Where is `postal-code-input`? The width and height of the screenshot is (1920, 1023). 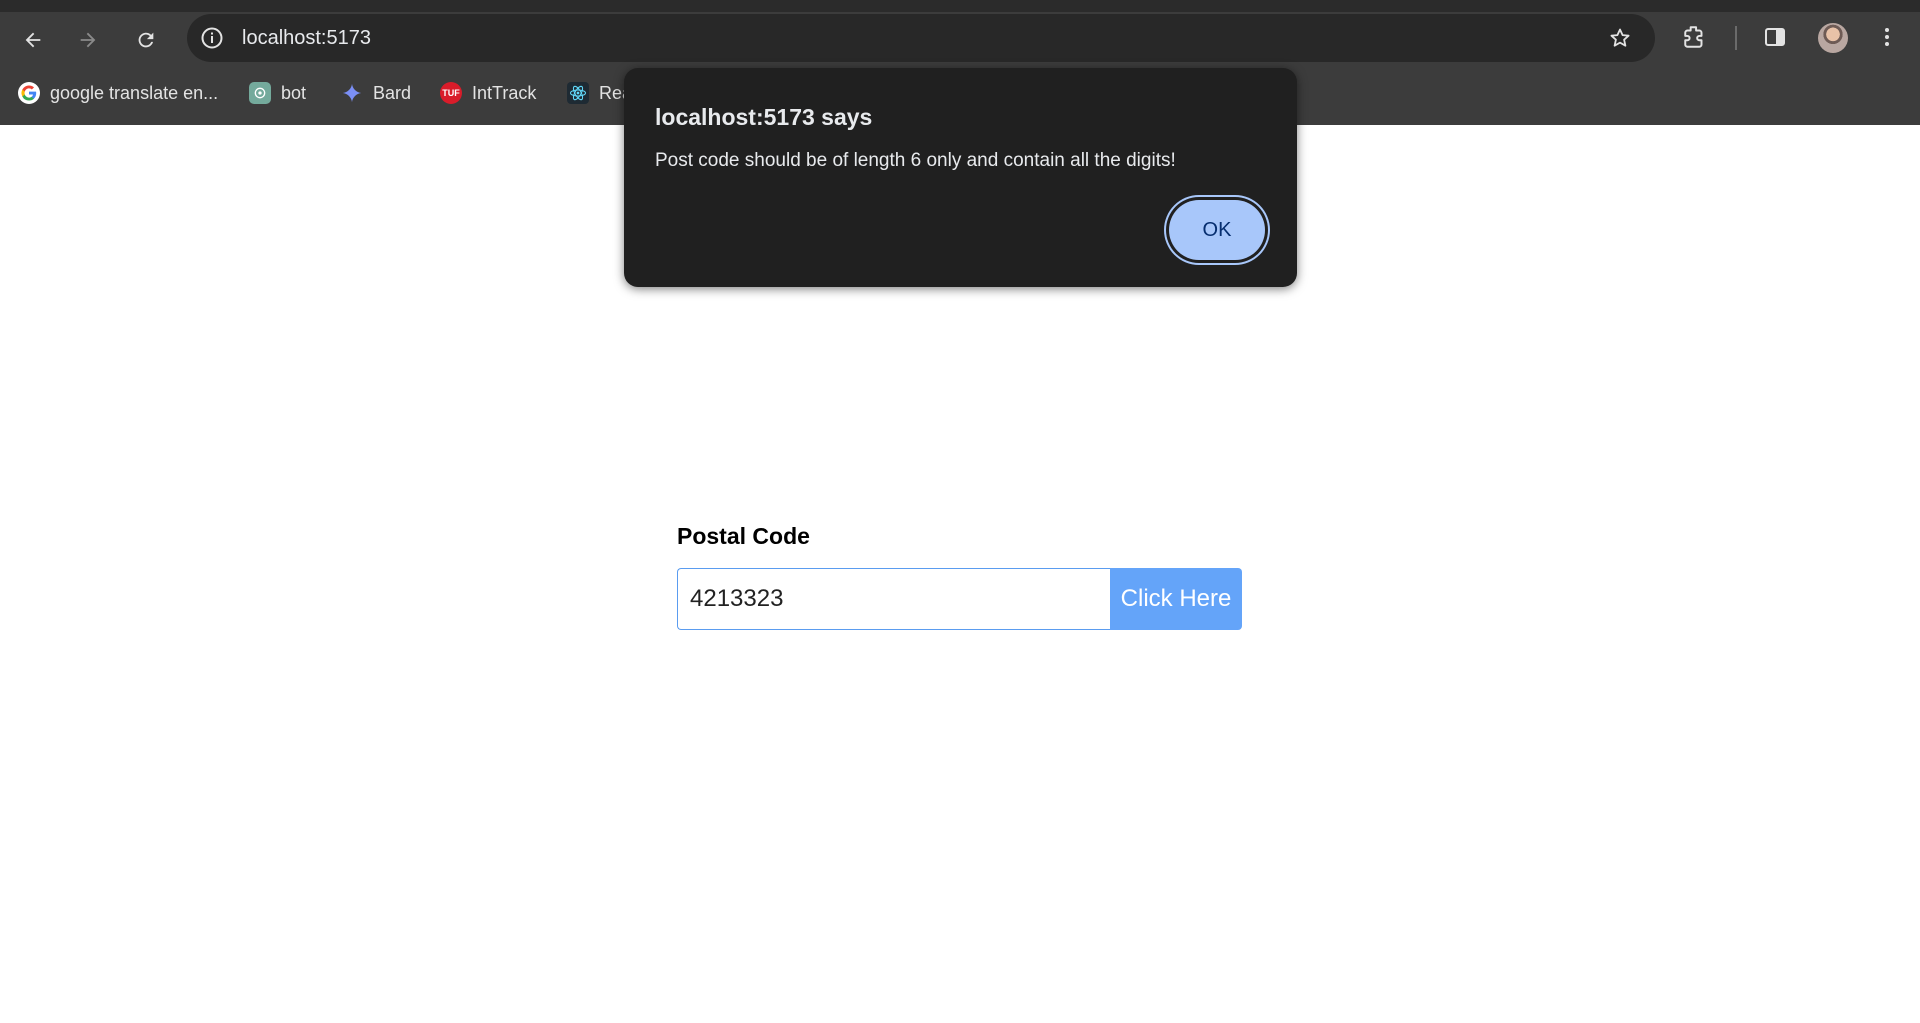 postal-code-input is located at coordinates (894, 599).